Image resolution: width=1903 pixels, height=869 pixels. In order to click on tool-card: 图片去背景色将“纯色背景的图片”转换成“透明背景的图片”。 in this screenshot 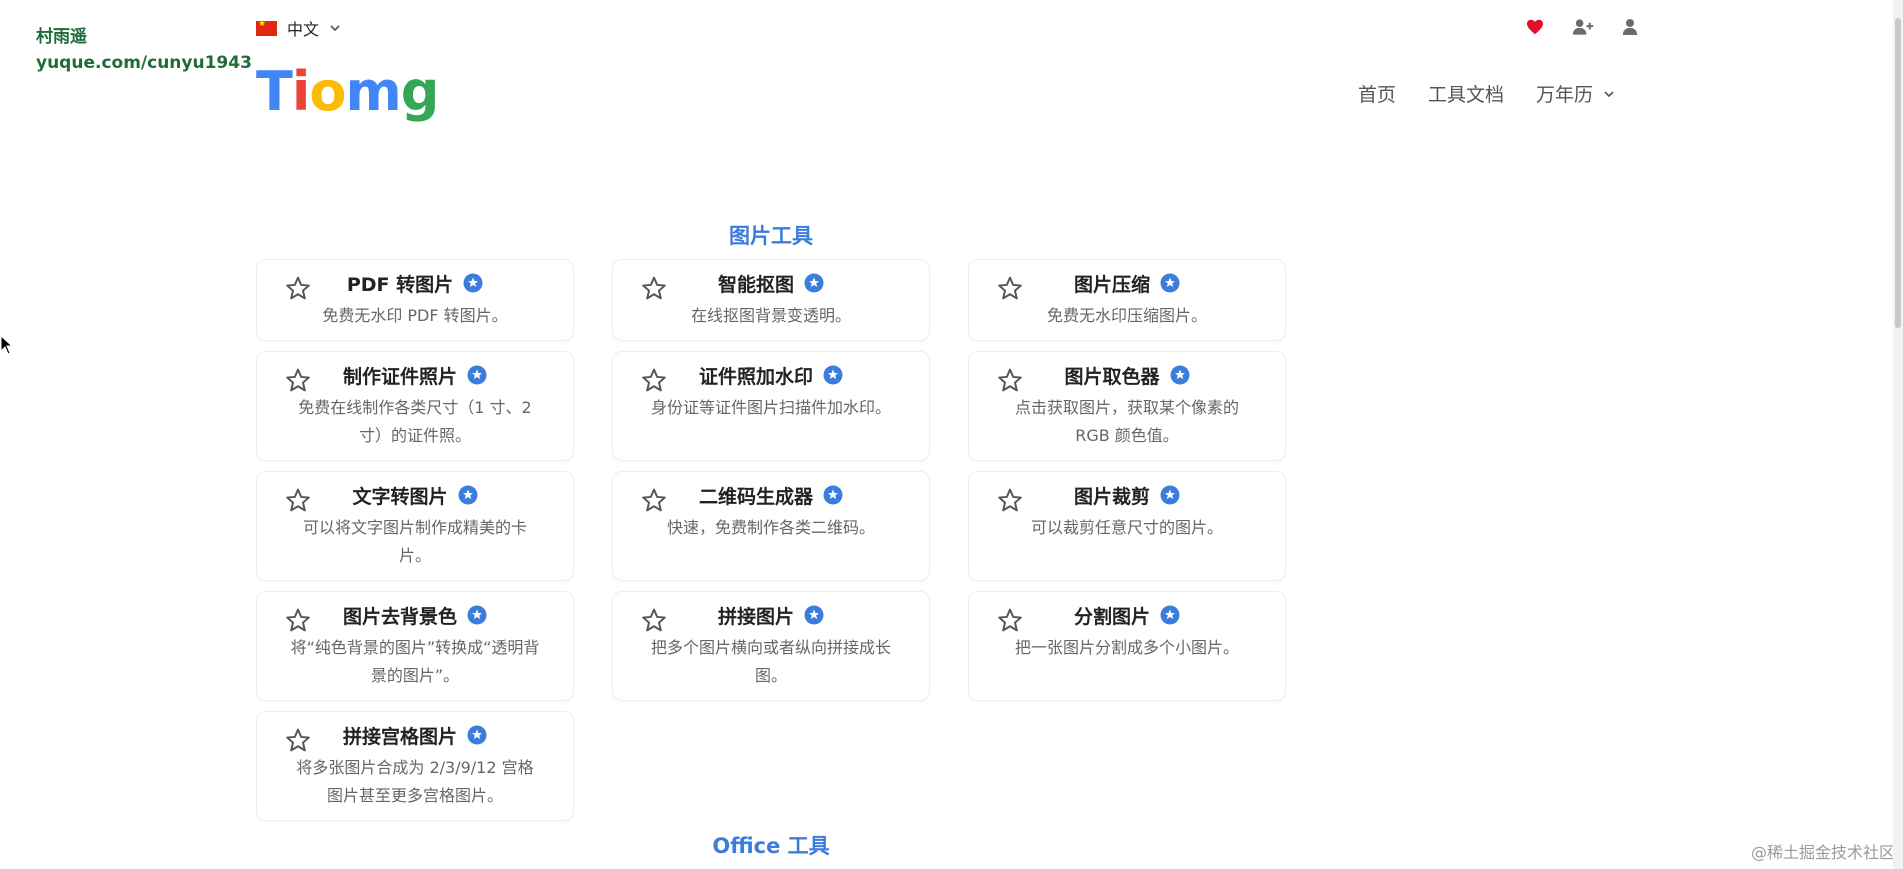, I will do `click(415, 646)`.